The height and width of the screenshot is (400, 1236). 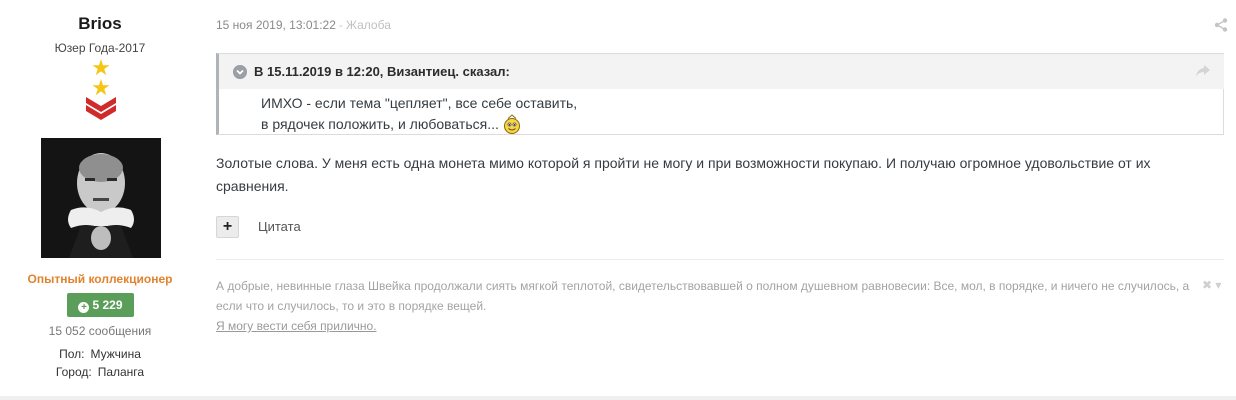 What do you see at coordinates (240, 72) in the screenshot?
I see `chevron-down-icon` at bounding box center [240, 72].